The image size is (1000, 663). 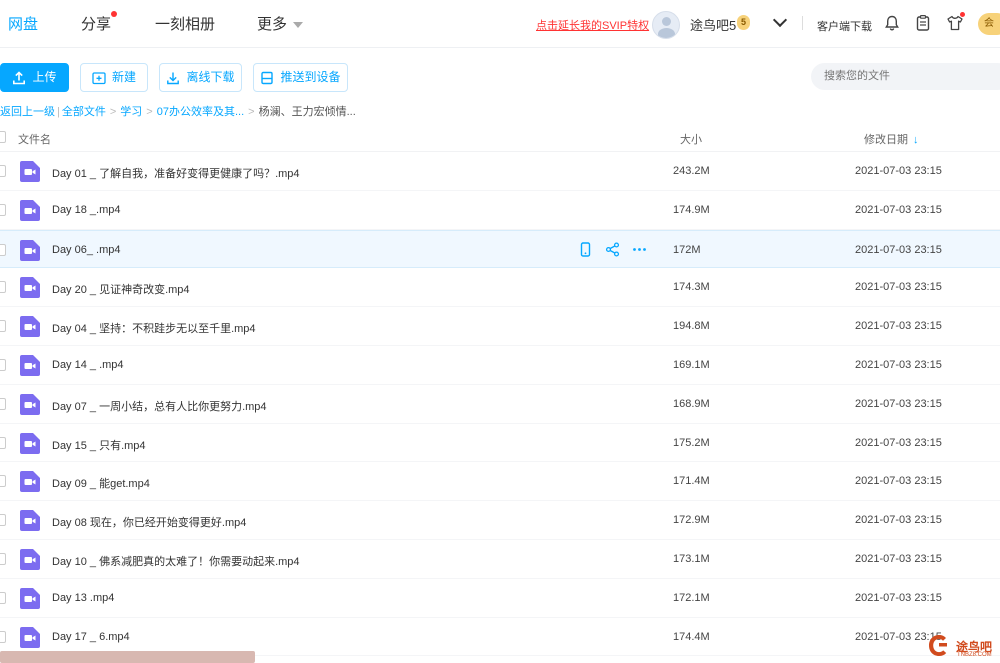 I want to click on column-header-name: 文件名, so click(x=34, y=139).